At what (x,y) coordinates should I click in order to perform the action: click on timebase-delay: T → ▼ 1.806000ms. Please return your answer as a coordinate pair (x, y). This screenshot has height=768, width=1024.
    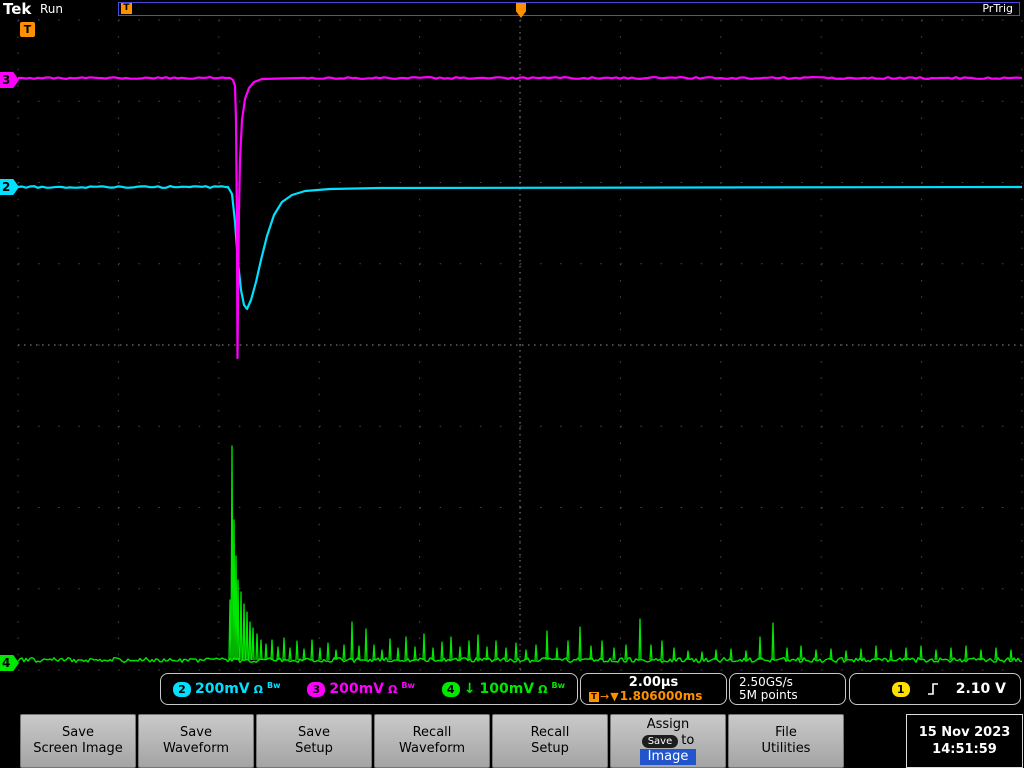
    Looking at the image, I should click on (653, 696).